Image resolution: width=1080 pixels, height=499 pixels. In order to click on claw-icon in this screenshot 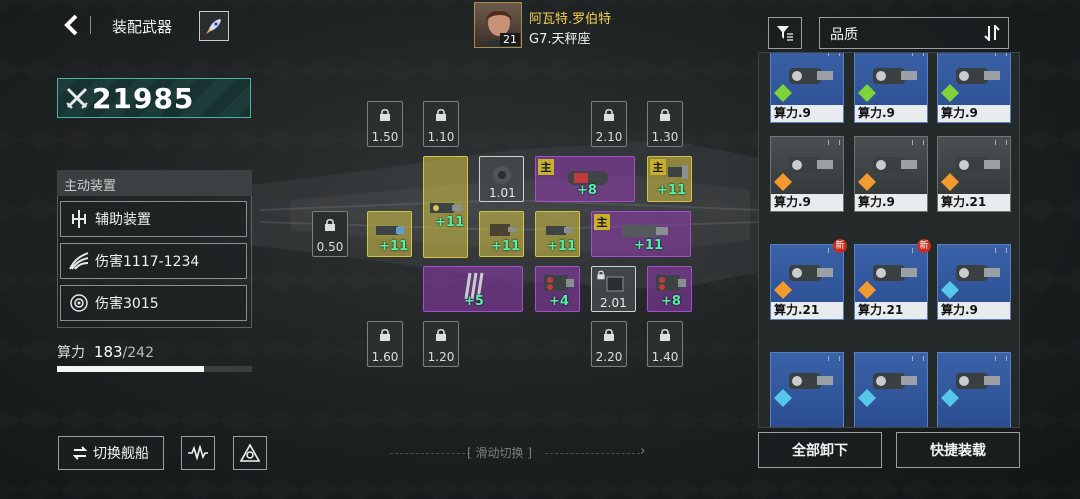, I will do `click(79, 261)`.